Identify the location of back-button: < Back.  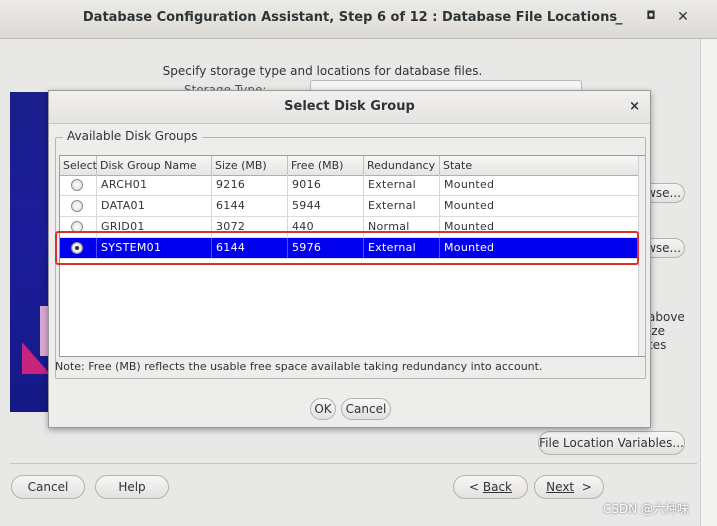
(490, 487).